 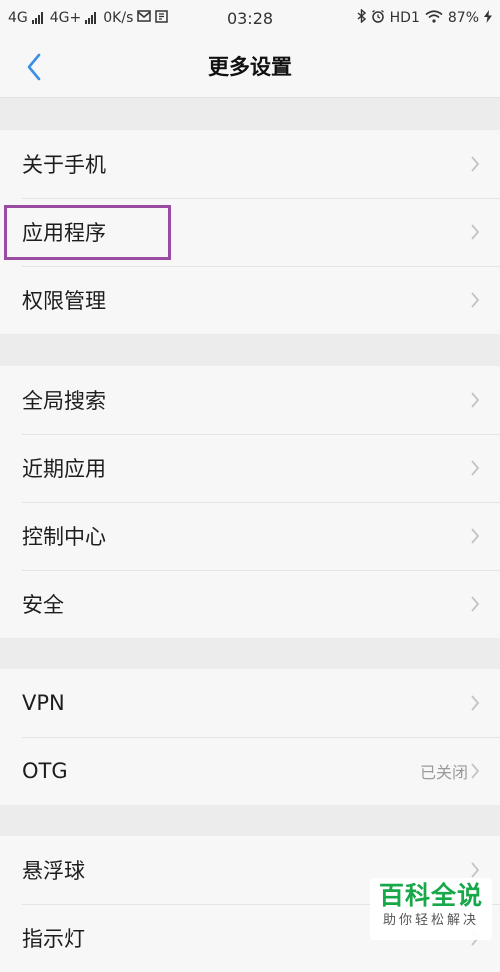 I want to click on settings-item-label: 指示灯, so click(x=53, y=939).